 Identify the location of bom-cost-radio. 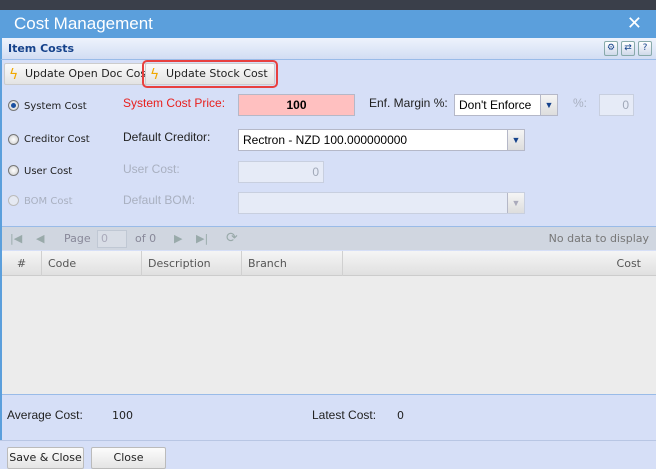
(13, 200).